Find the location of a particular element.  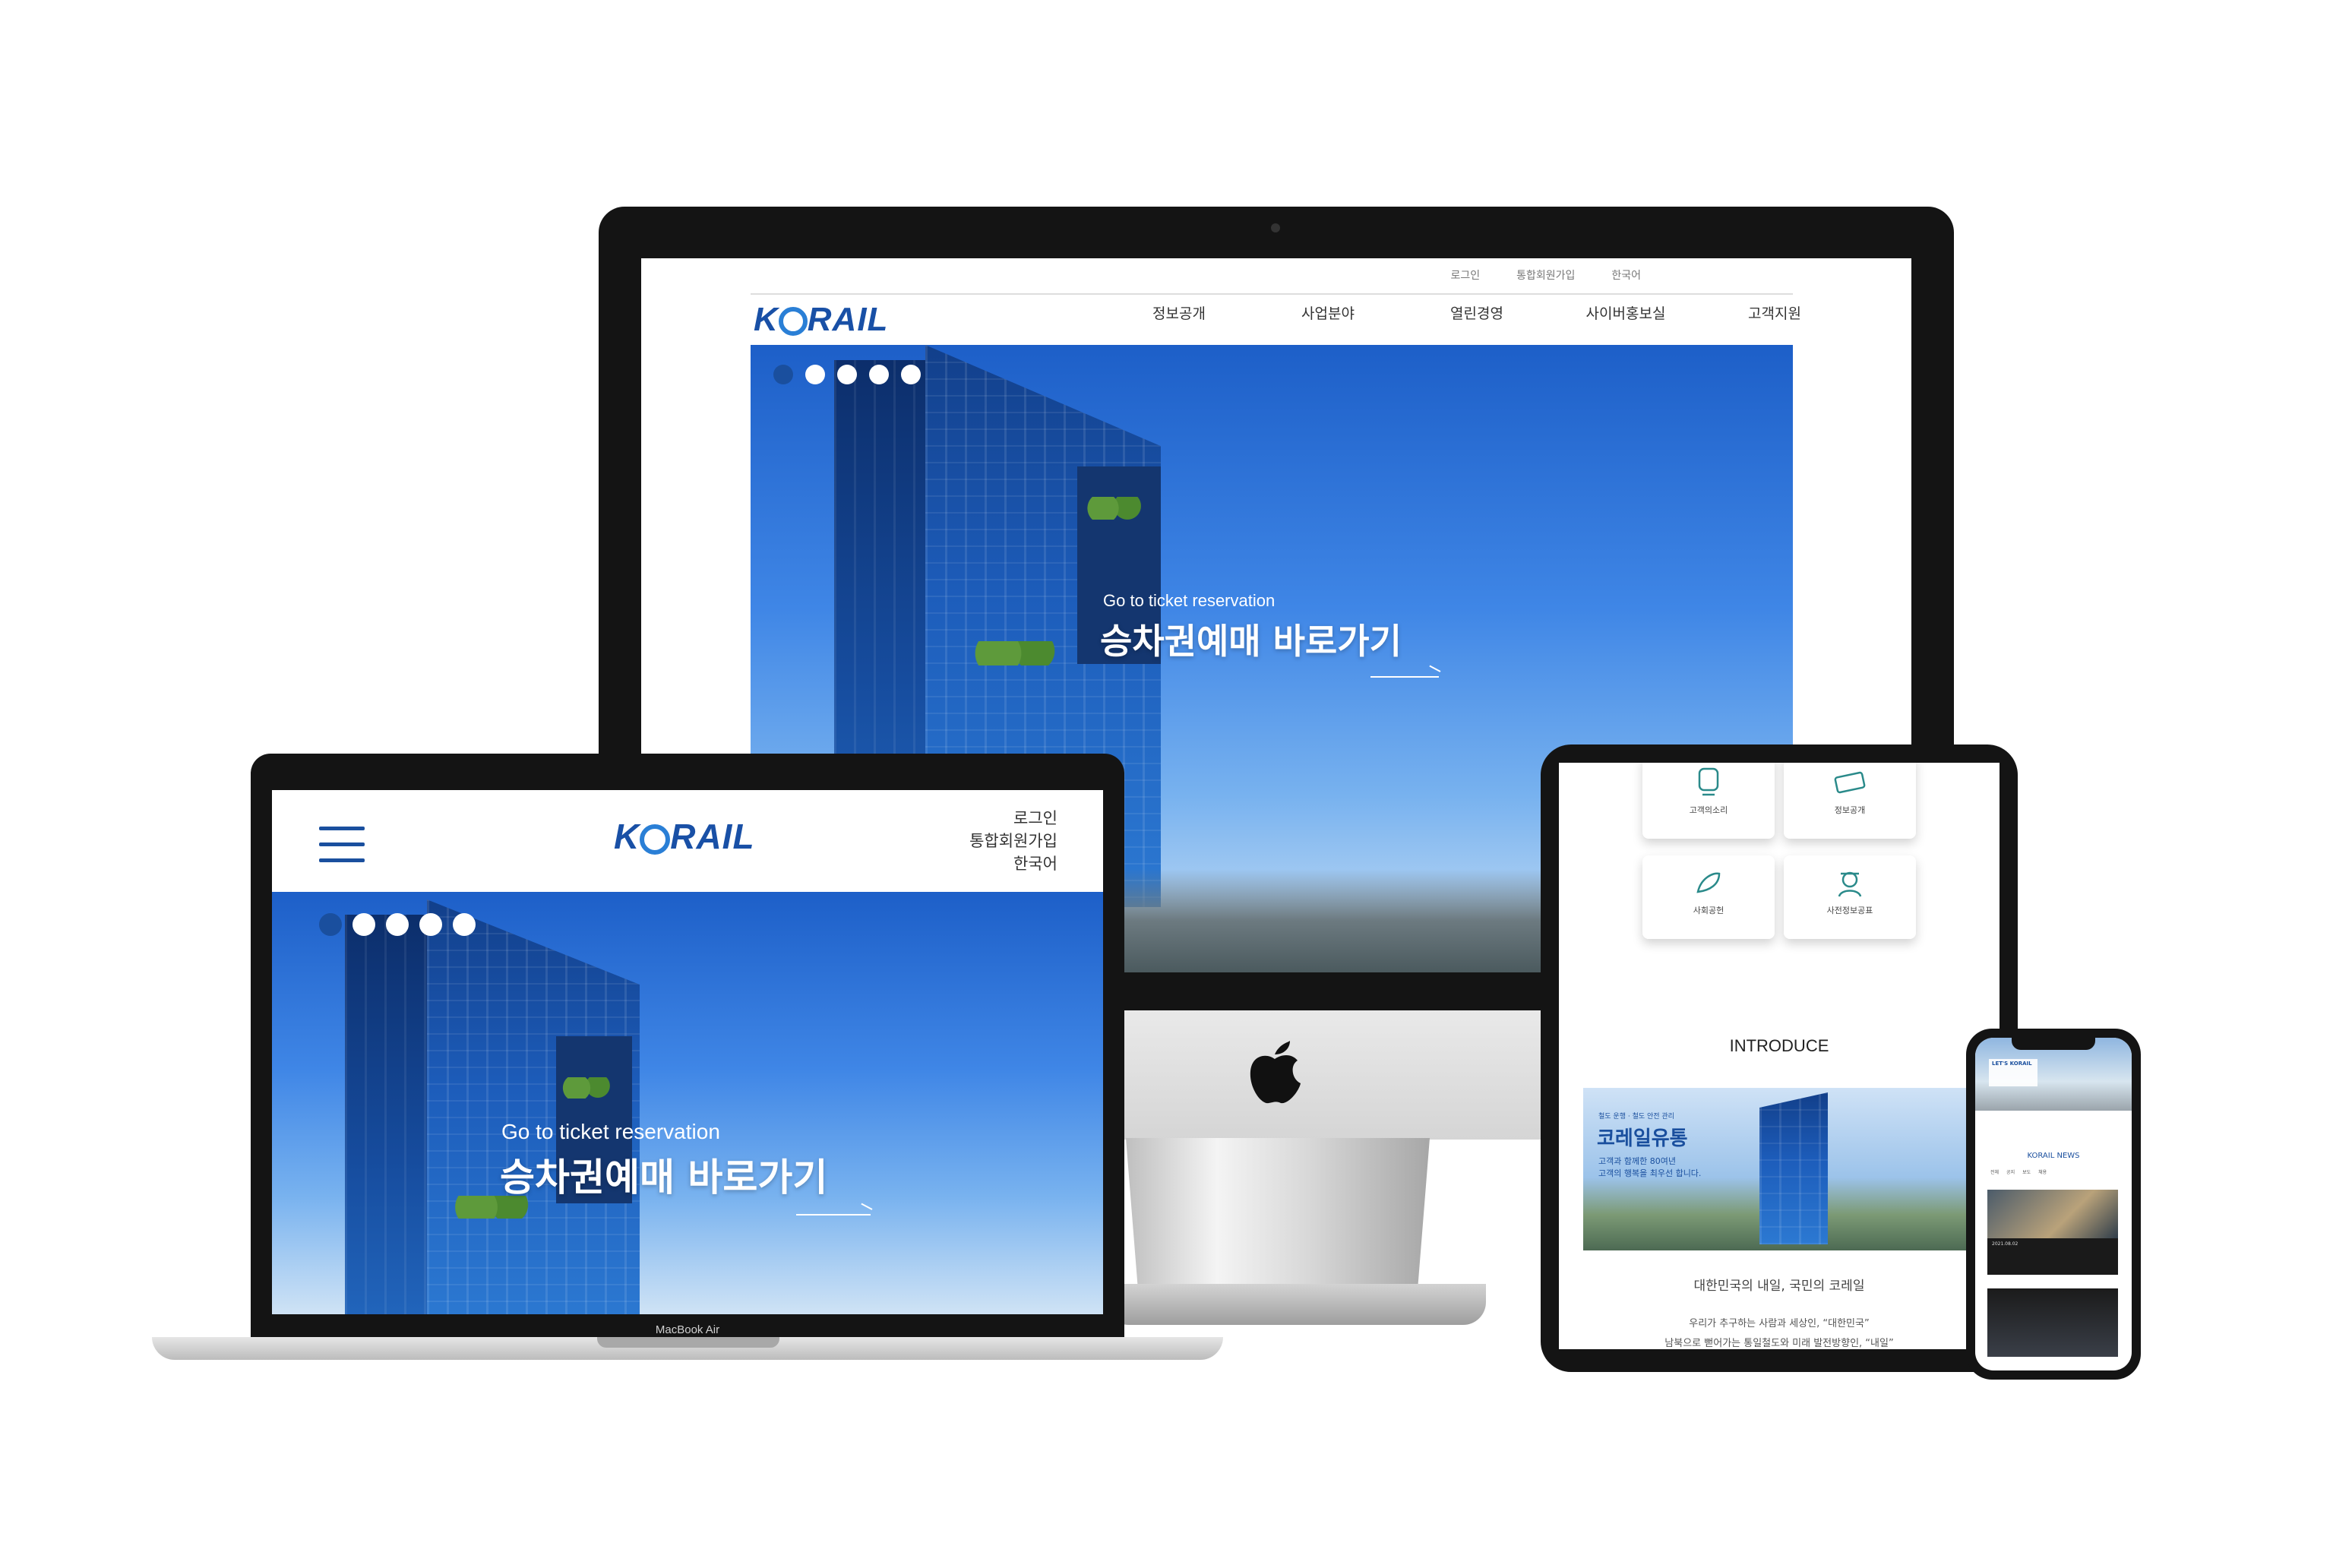

service-card-disclosure: 사전정보공표 is located at coordinates (1850, 897).